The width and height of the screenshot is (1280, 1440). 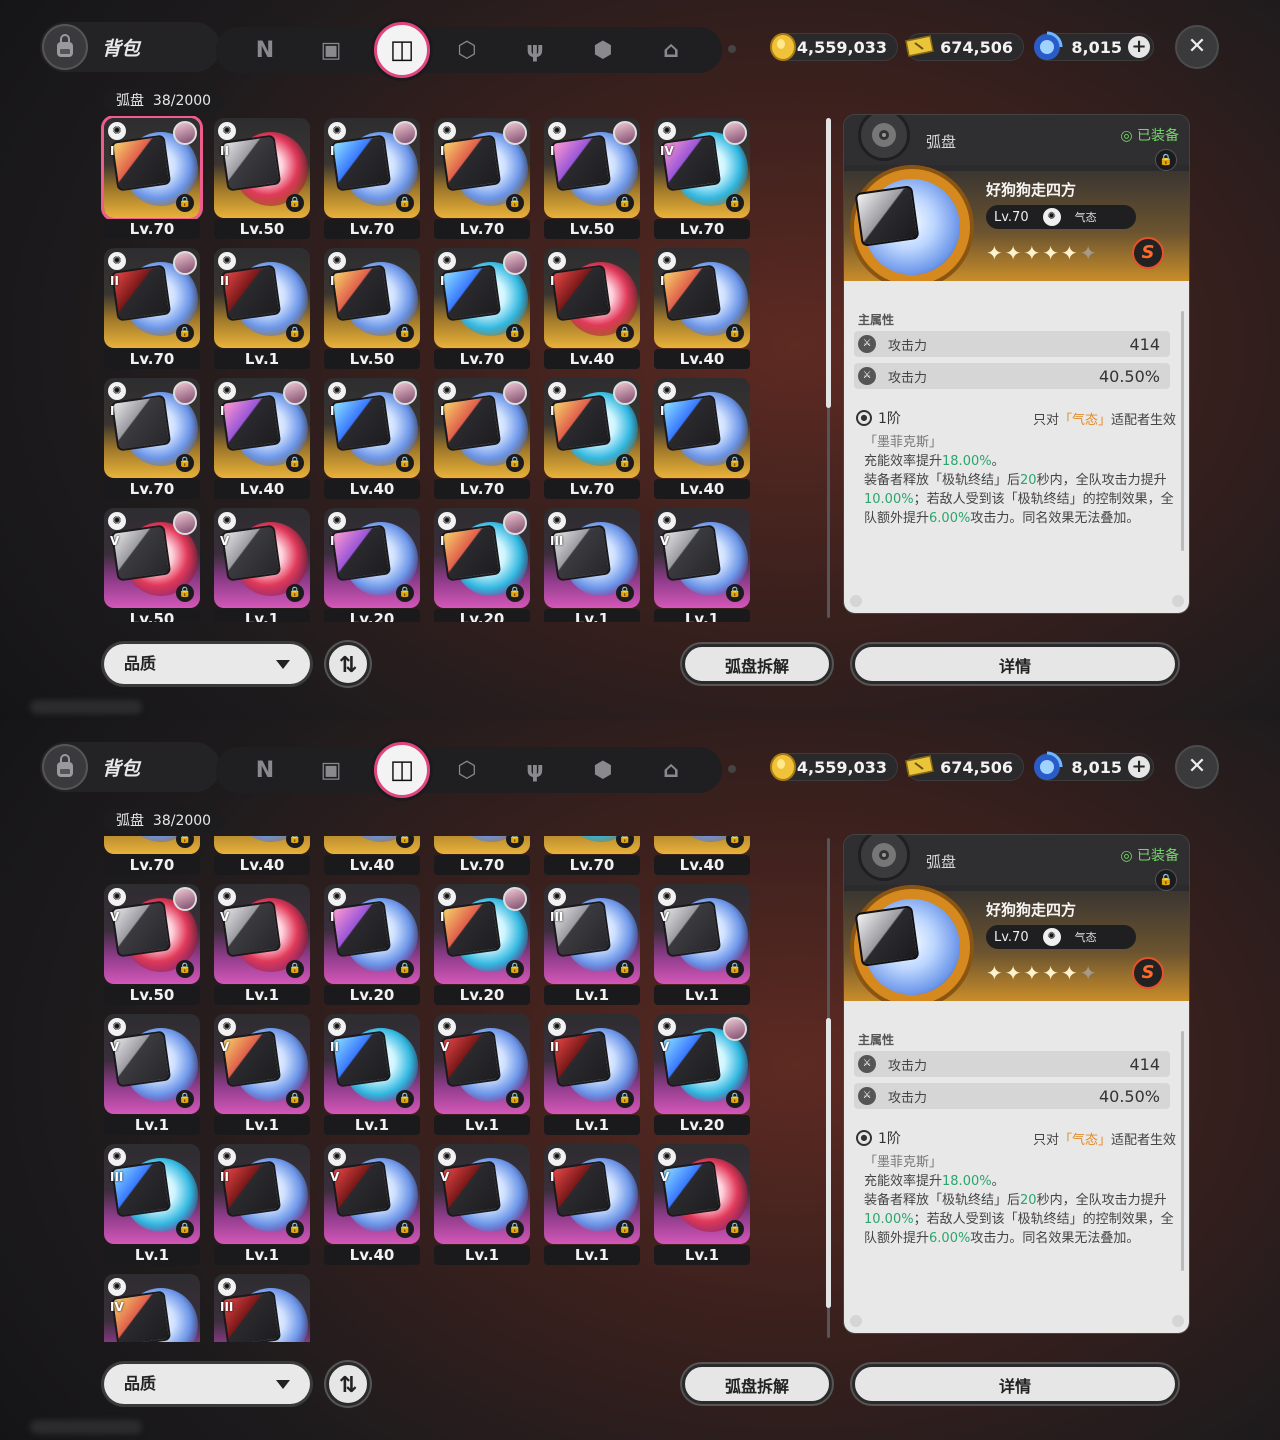 I want to click on lock-icon: 🔒, so click(x=515, y=203).